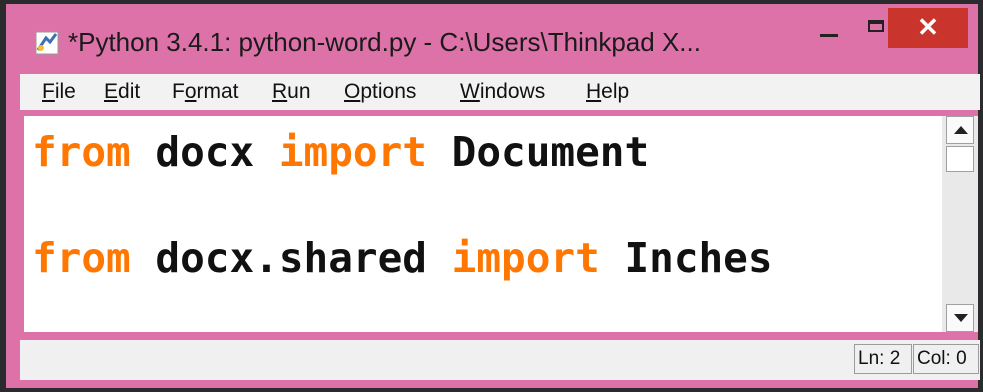 This screenshot has width=983, height=392. I want to click on minimize-button, so click(830, 30).